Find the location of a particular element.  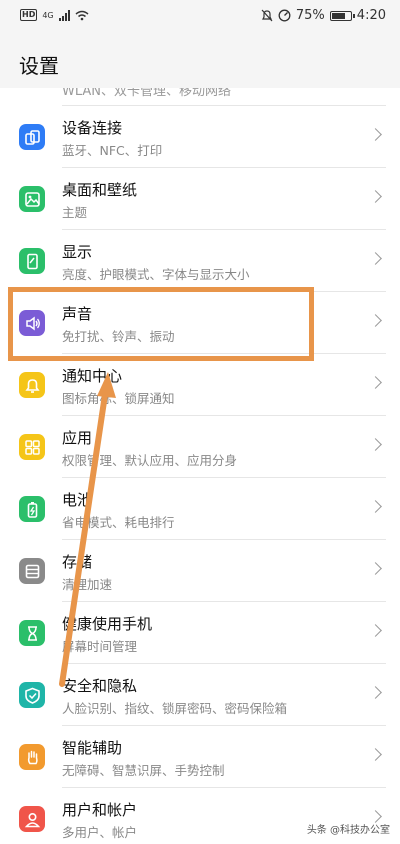

settings-item-display: 显示亮度、护眼模式、字体与显示大小 is located at coordinates (200, 261).